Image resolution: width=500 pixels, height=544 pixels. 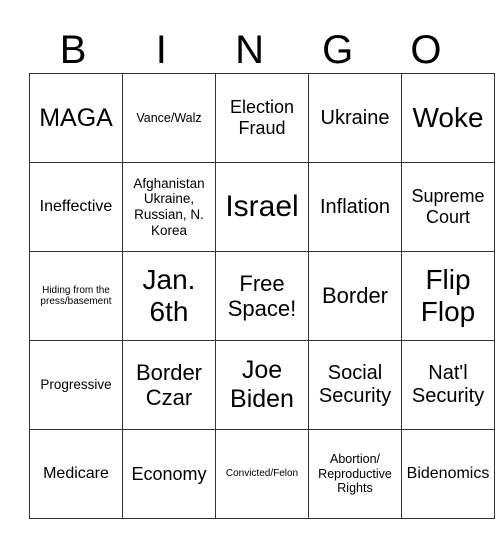 What do you see at coordinates (355, 385) in the screenshot?
I see `bingo-cell: Social Security` at bounding box center [355, 385].